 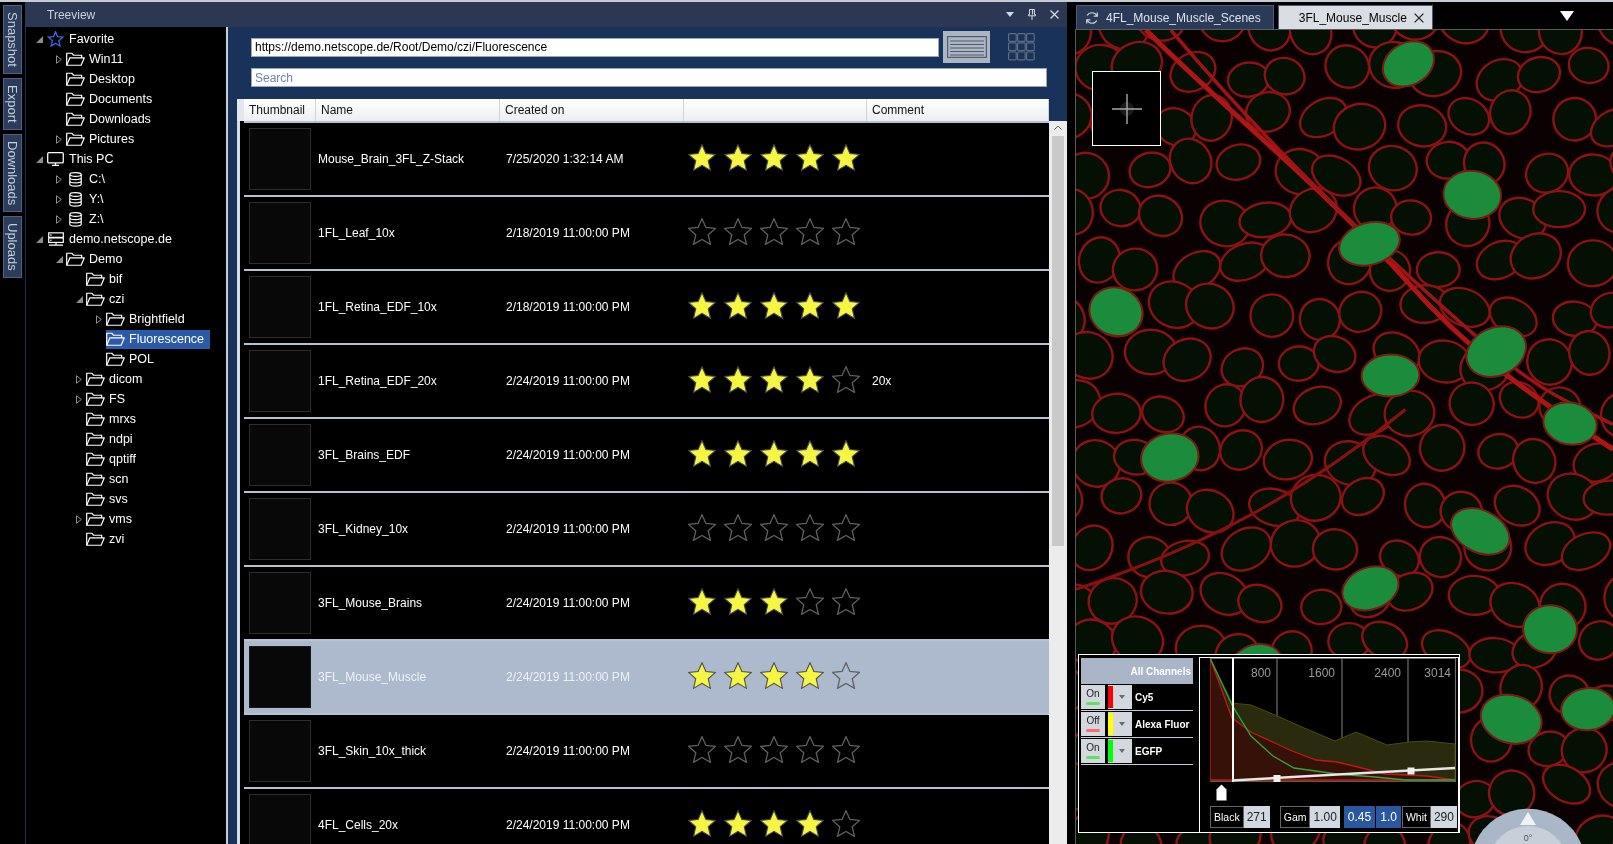 I want to click on tree-item: POL, so click(x=133, y=359).